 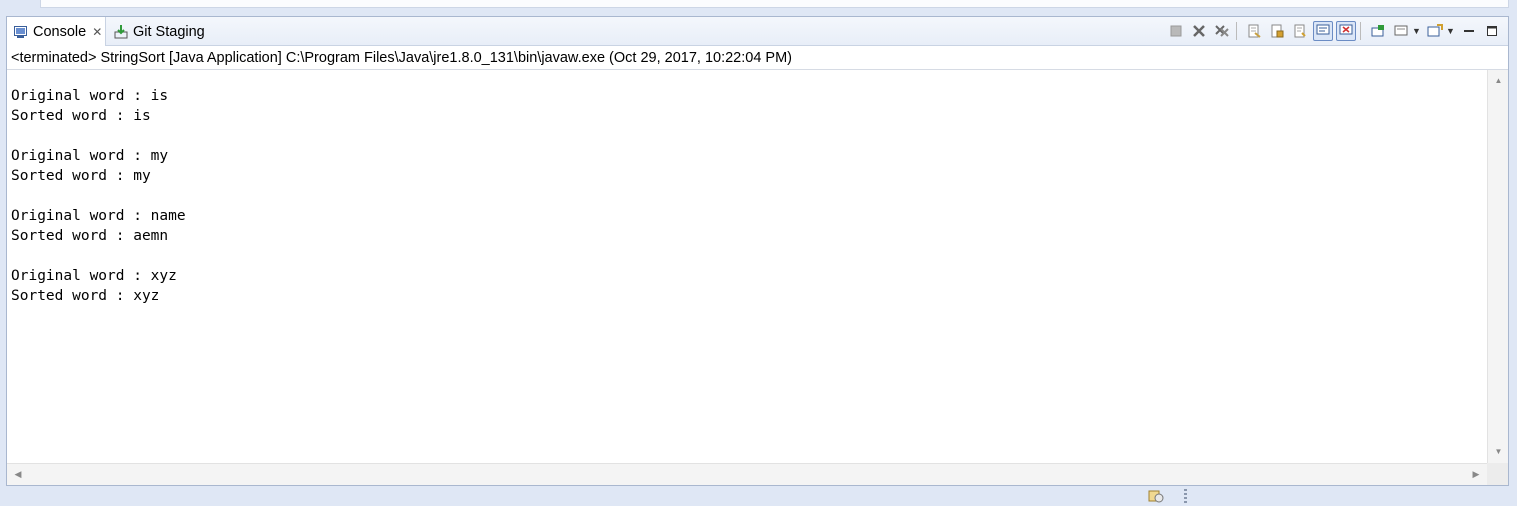 What do you see at coordinates (90, 156) in the screenshot?
I see `console-line: Original word : my` at bounding box center [90, 156].